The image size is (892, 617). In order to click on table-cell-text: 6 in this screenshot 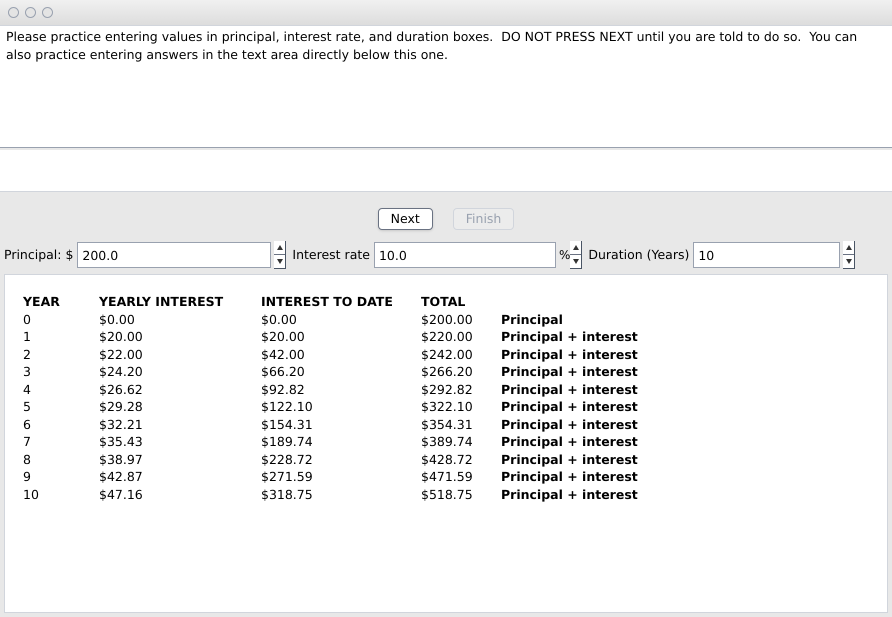, I will do `click(27, 424)`.